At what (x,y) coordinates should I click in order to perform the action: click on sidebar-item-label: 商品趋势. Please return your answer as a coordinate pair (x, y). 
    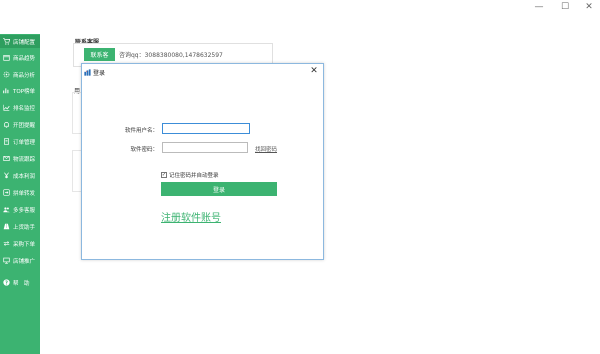
    Looking at the image, I should click on (24, 58).